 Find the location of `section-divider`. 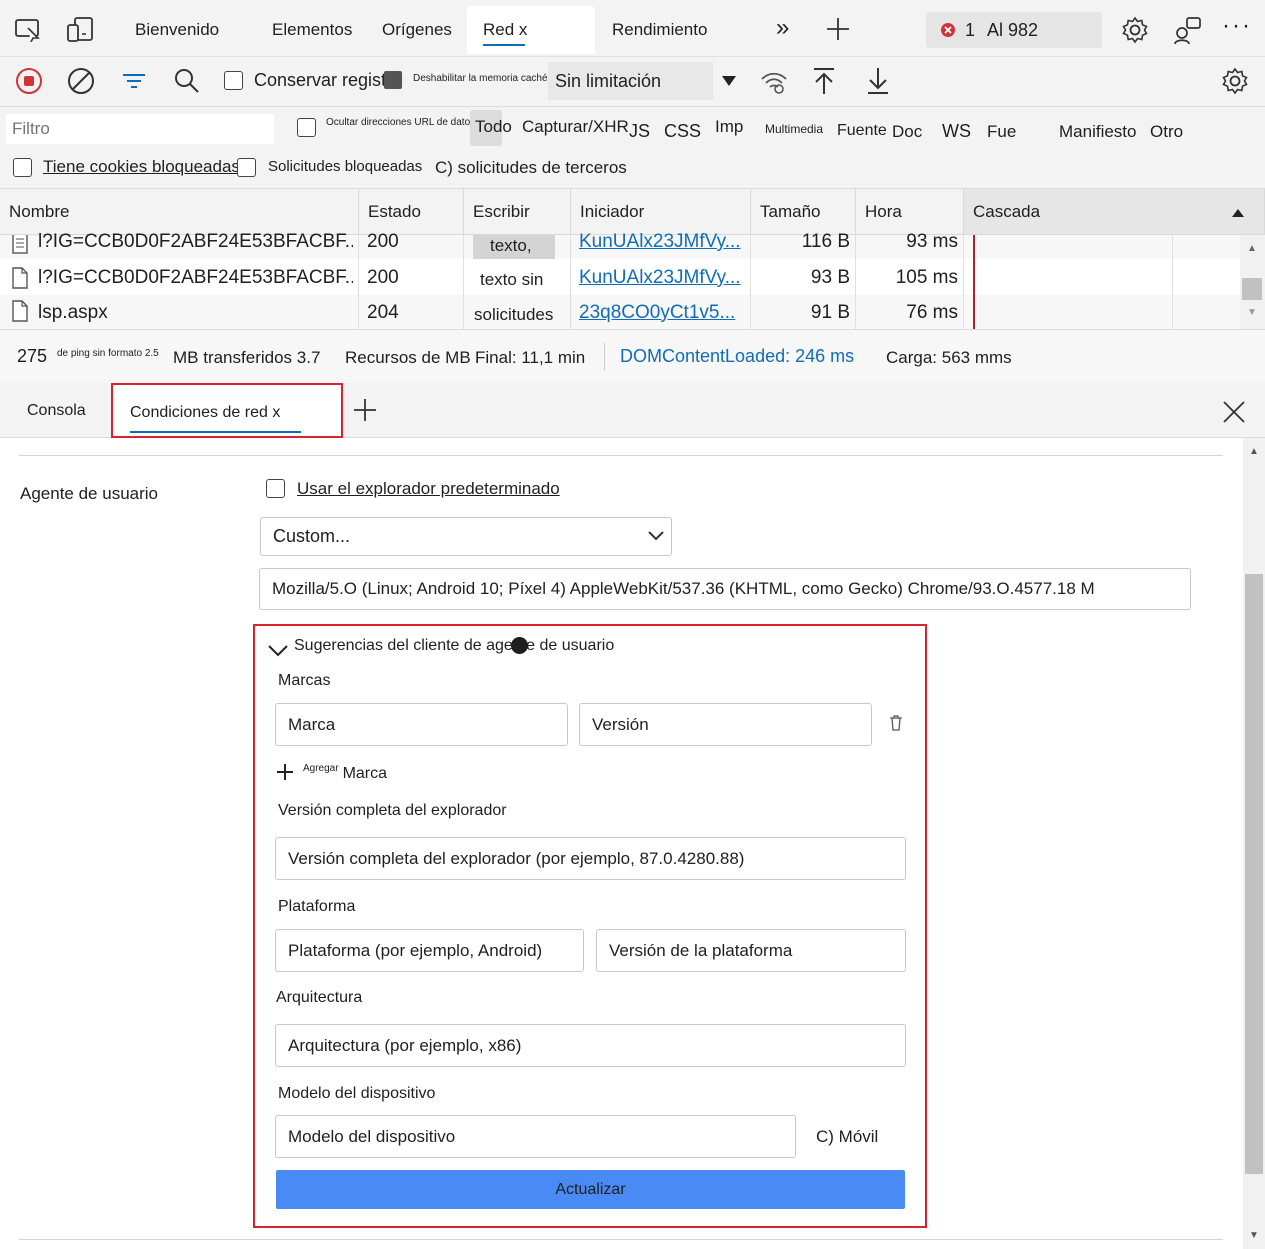

section-divider is located at coordinates (621, 455).